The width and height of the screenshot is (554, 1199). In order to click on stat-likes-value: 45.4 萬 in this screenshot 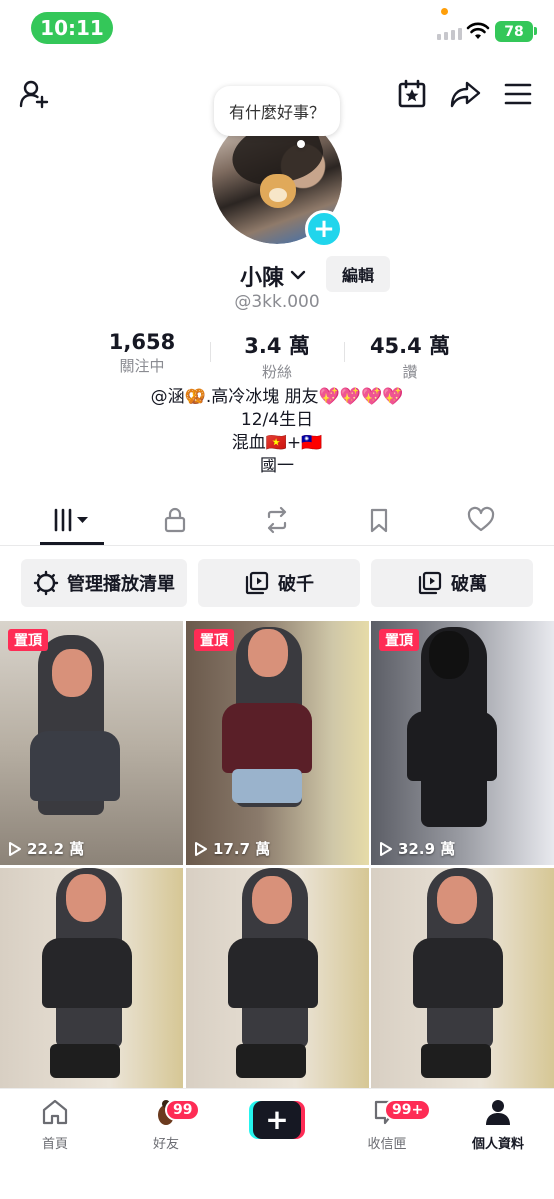, I will do `click(410, 346)`.